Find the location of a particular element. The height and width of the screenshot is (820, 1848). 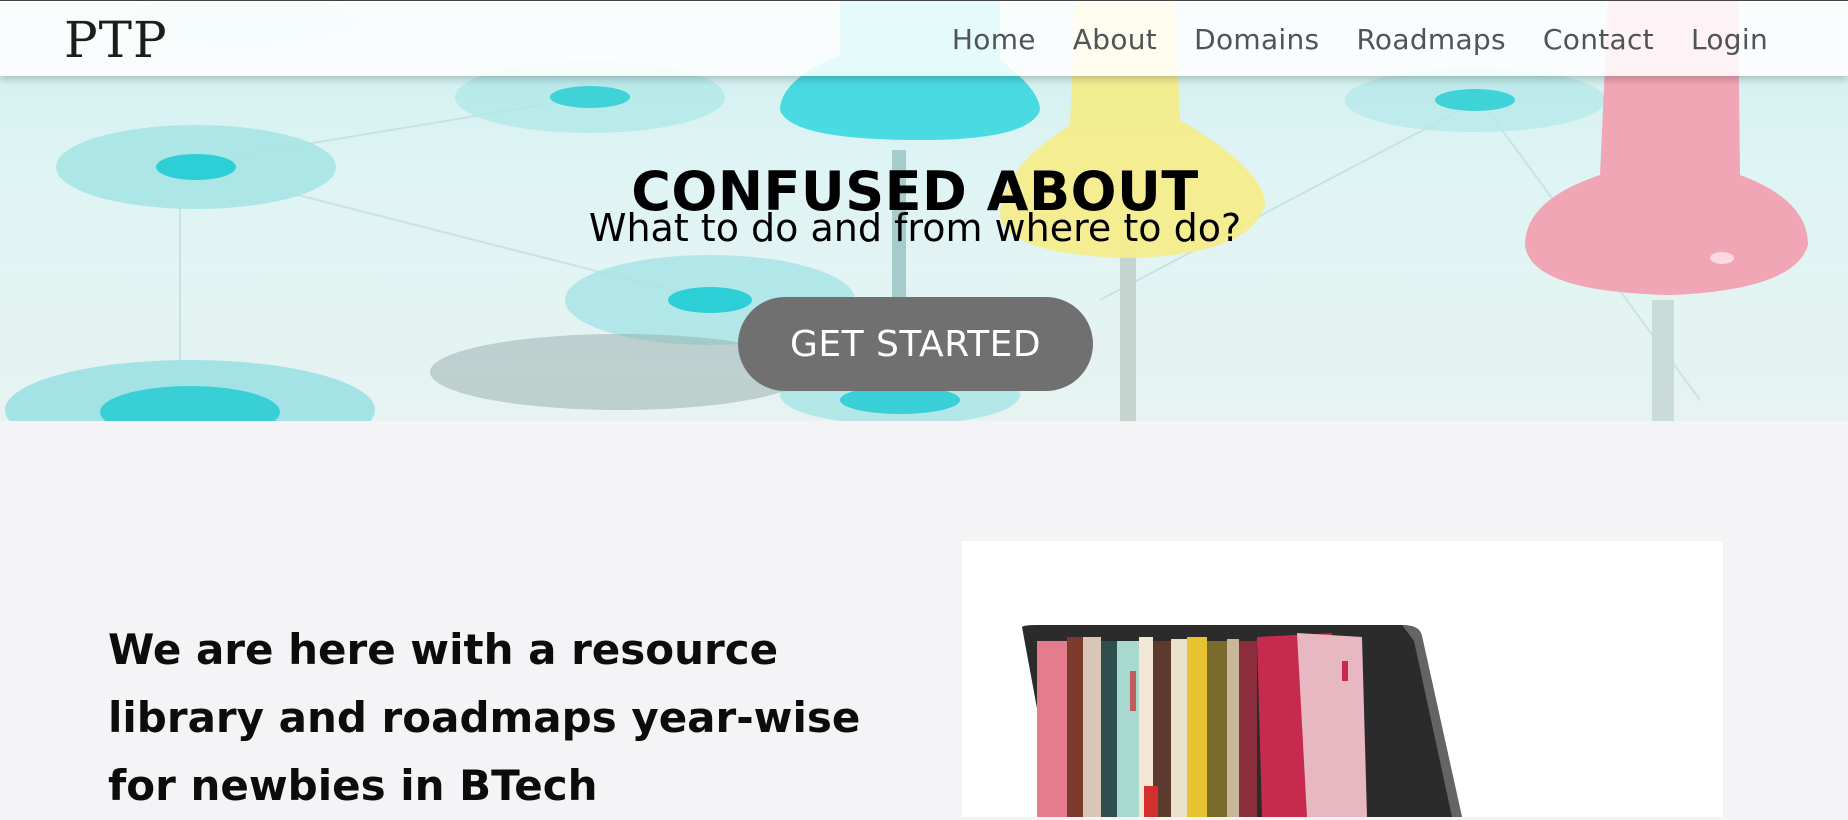

hero-subtitle: What to do and from where to do? is located at coordinates (915, 228).